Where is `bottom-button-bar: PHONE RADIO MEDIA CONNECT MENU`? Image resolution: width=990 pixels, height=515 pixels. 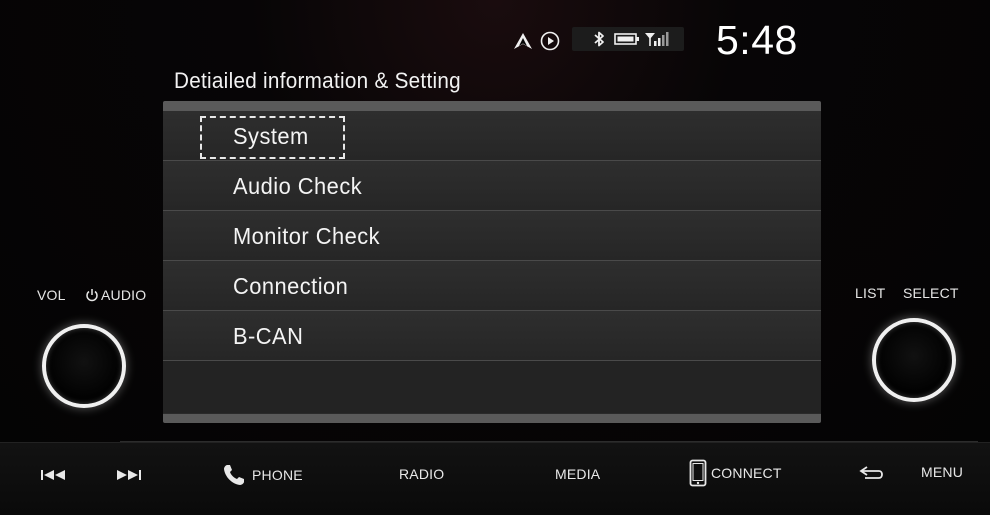 bottom-button-bar: PHONE RADIO MEDIA CONNECT MENU is located at coordinates (495, 478).